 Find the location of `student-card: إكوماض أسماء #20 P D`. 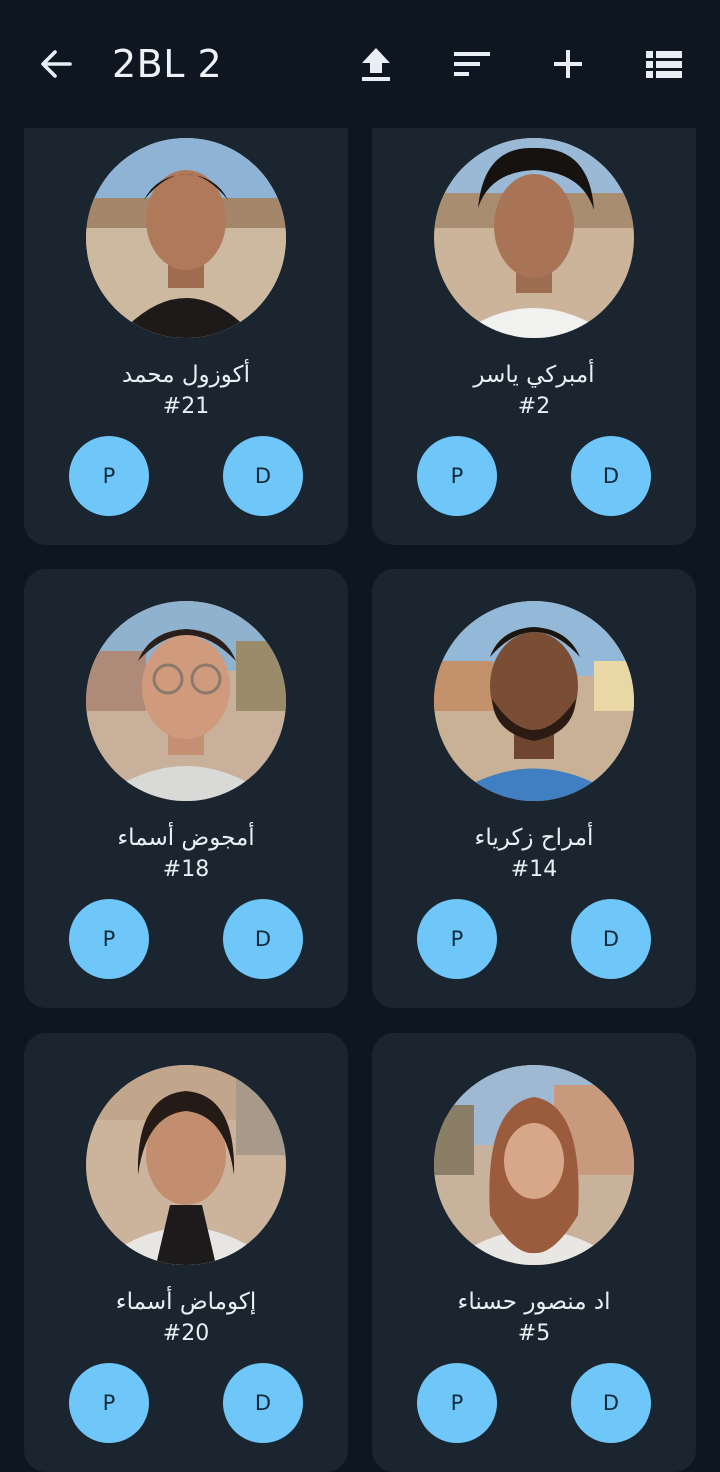

student-card: إكوماض أسماء #20 P D is located at coordinates (186, 1252).